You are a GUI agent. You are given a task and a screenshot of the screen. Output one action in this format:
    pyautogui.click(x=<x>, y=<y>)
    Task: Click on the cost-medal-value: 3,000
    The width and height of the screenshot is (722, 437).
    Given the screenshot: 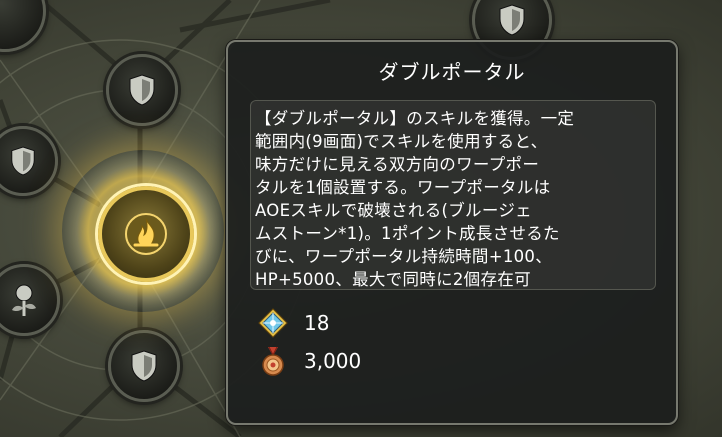 What is the action you would take?
    pyautogui.click(x=333, y=361)
    